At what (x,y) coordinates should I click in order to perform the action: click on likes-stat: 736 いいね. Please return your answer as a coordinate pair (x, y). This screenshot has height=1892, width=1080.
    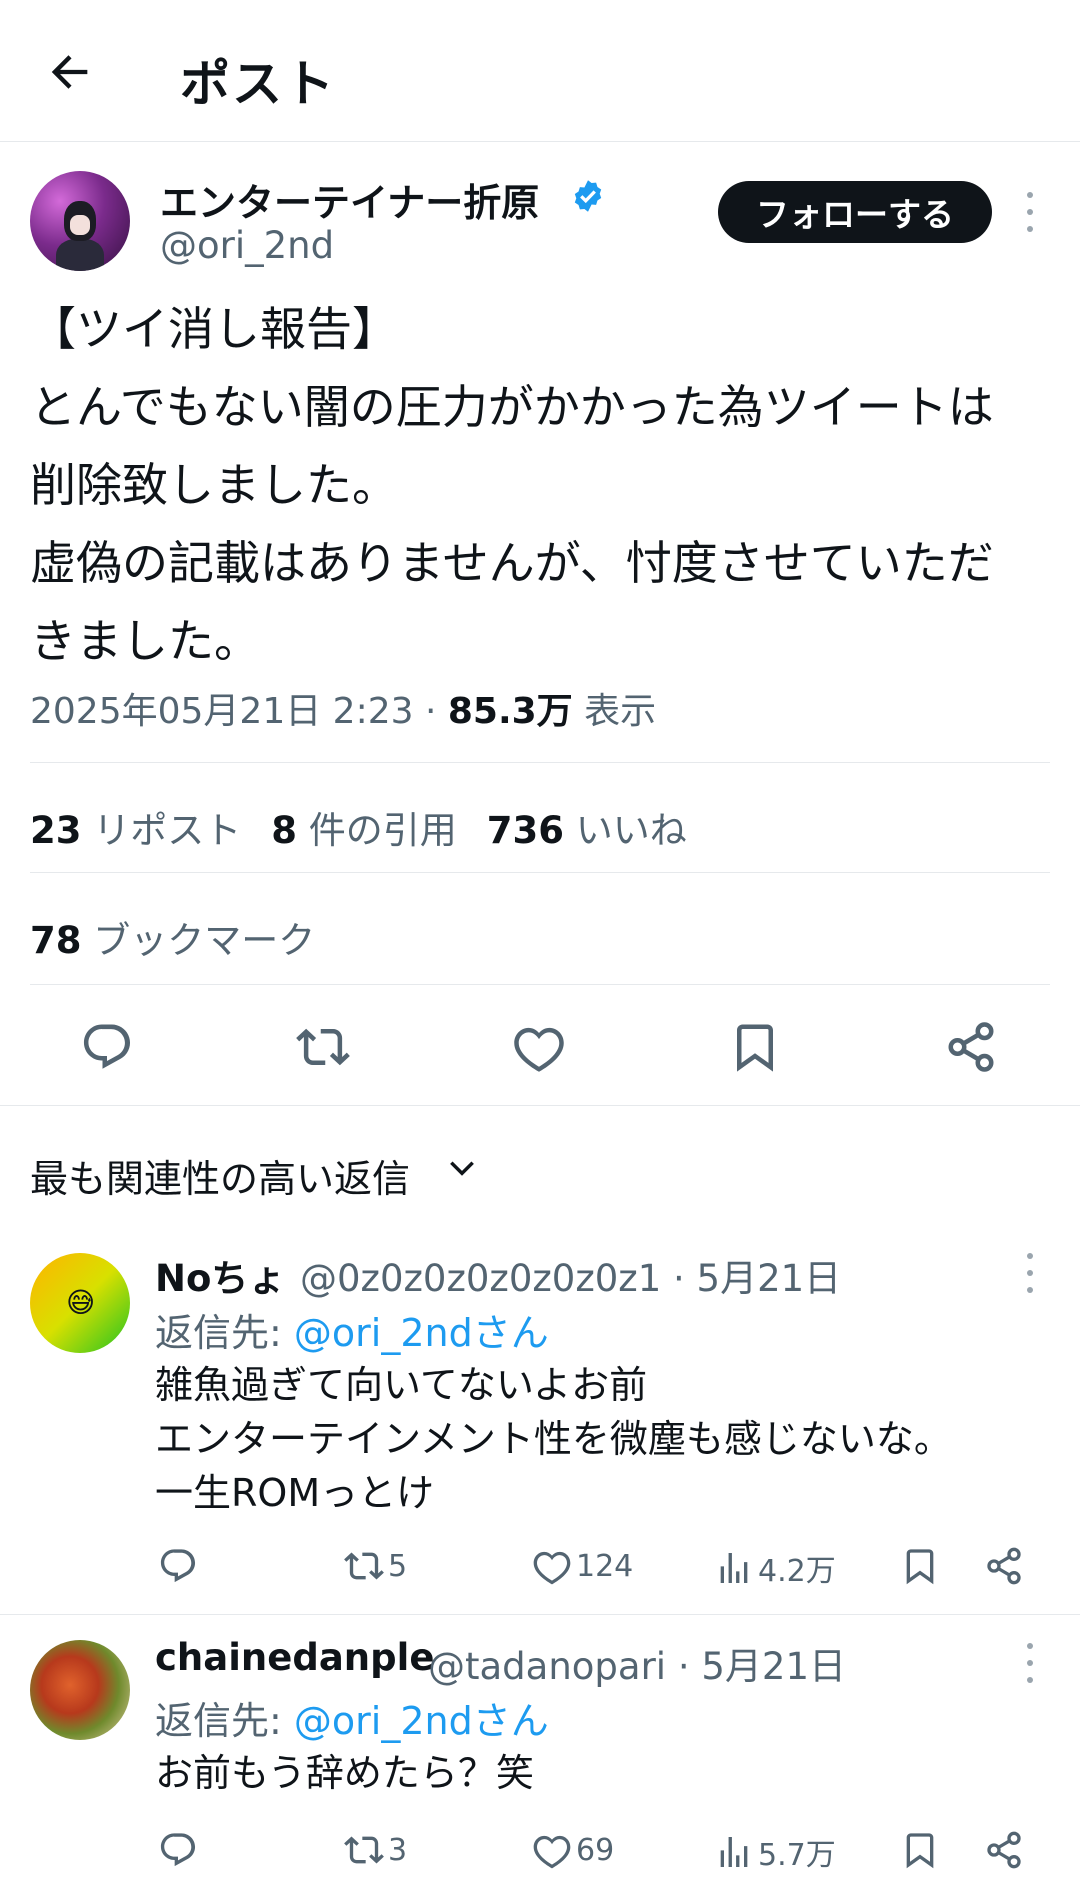
    Looking at the image, I should click on (587, 830).